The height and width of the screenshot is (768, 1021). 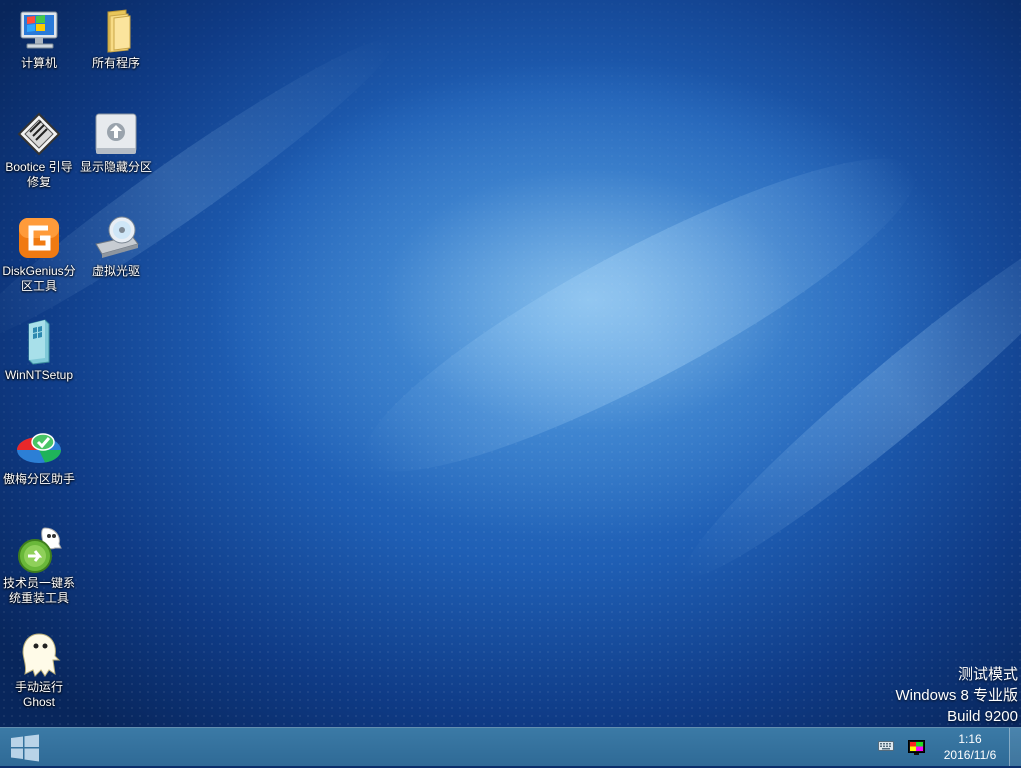 I want to click on desktop-icon-label: WinNTSetup, so click(x=39, y=375).